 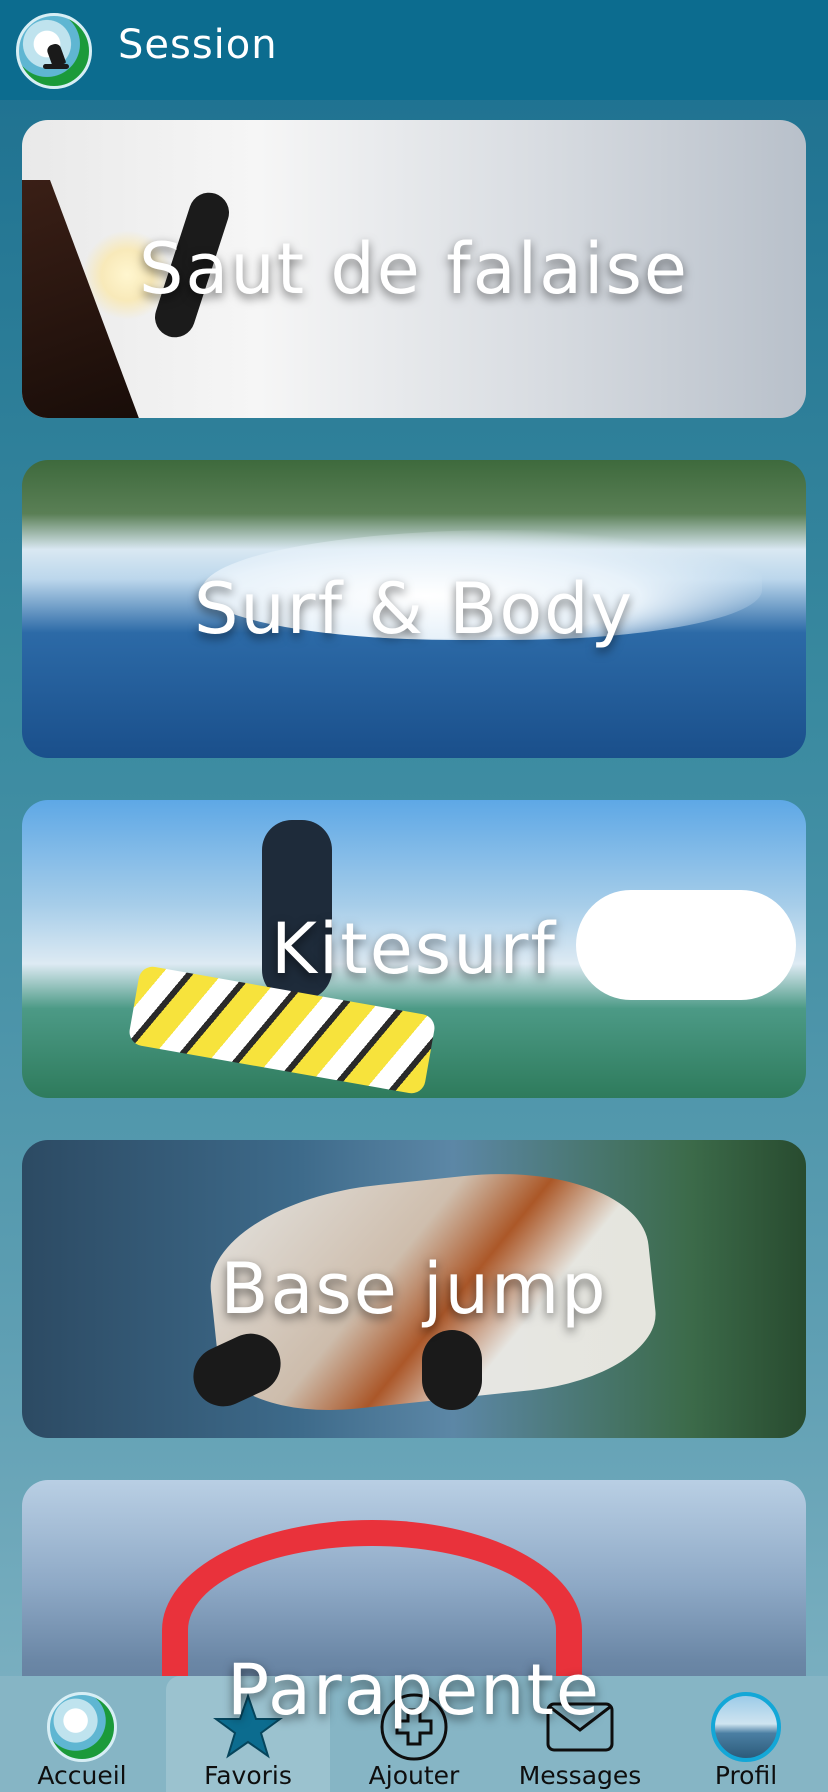 I want to click on category-label: Base jump, so click(x=414, y=1289).